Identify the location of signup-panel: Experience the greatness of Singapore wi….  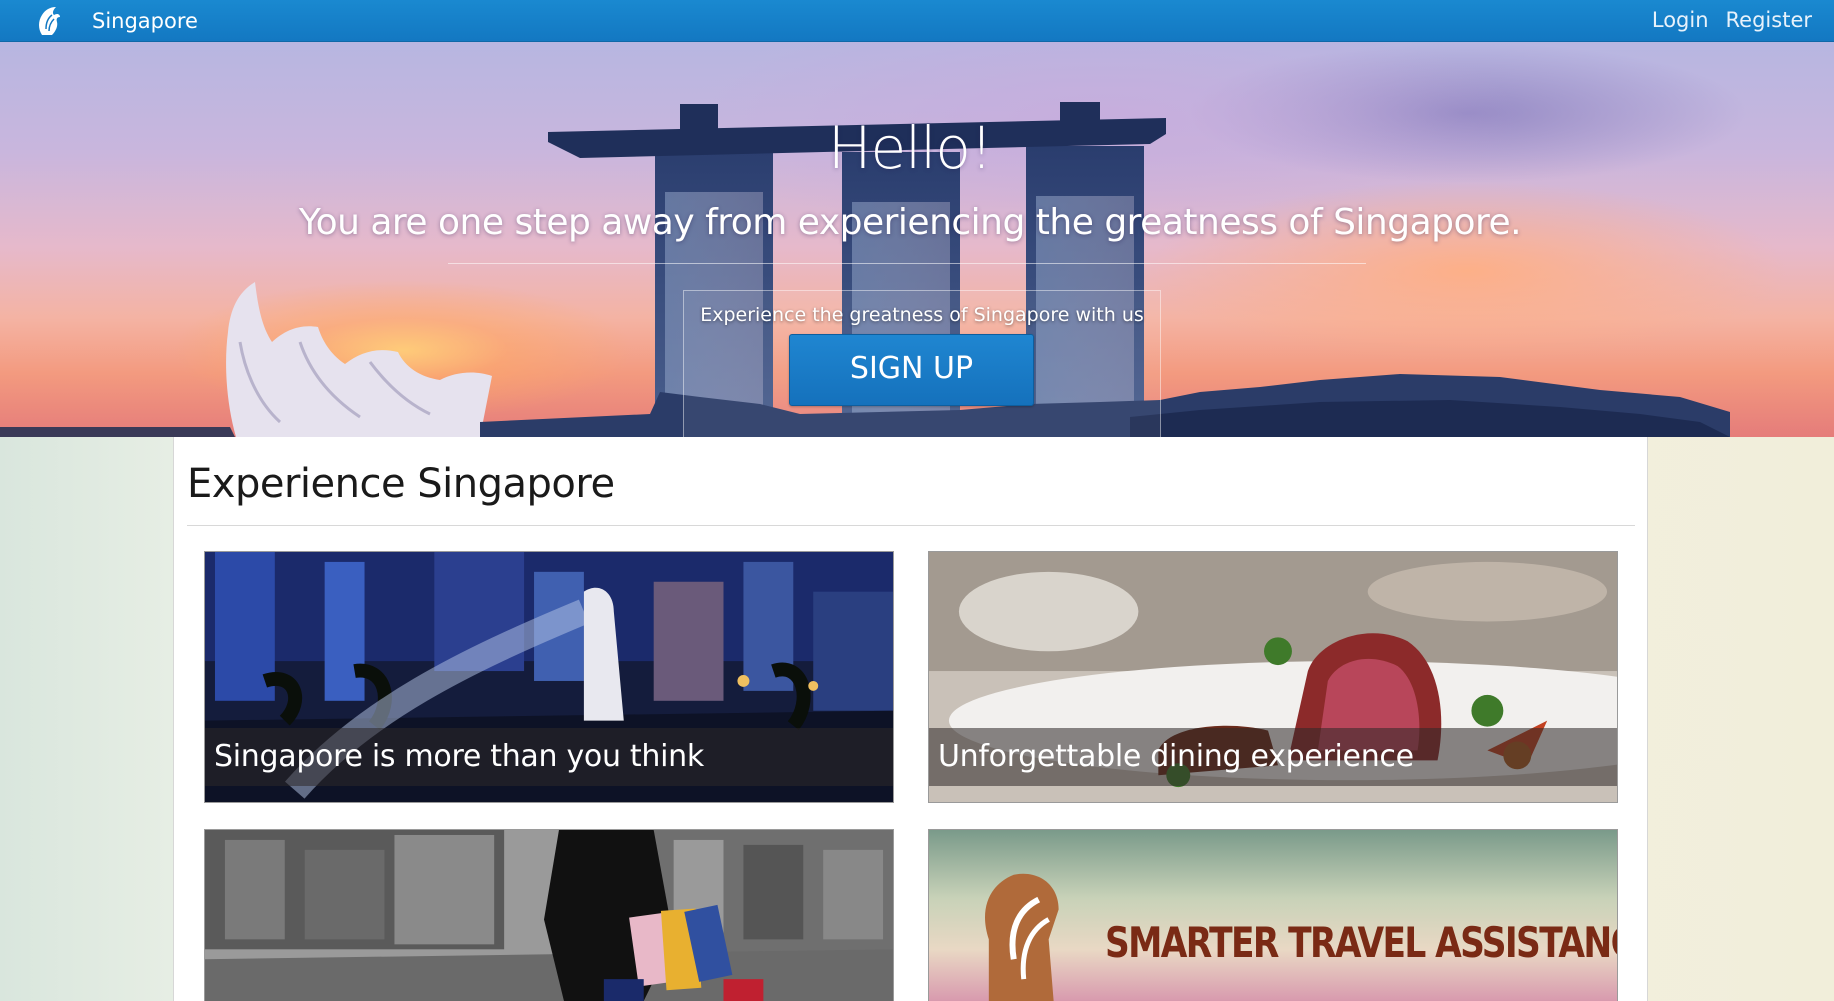
(922, 363).